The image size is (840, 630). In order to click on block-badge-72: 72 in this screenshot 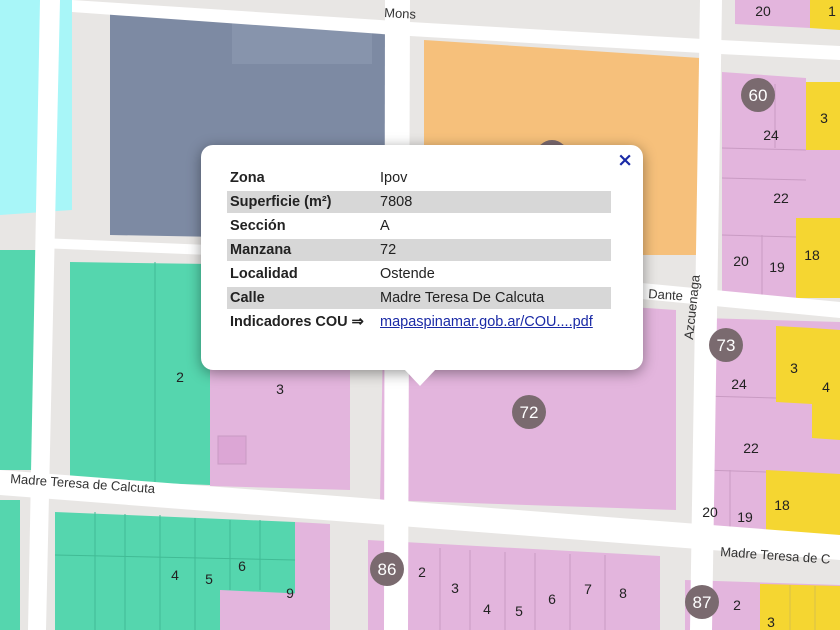, I will do `click(529, 412)`.